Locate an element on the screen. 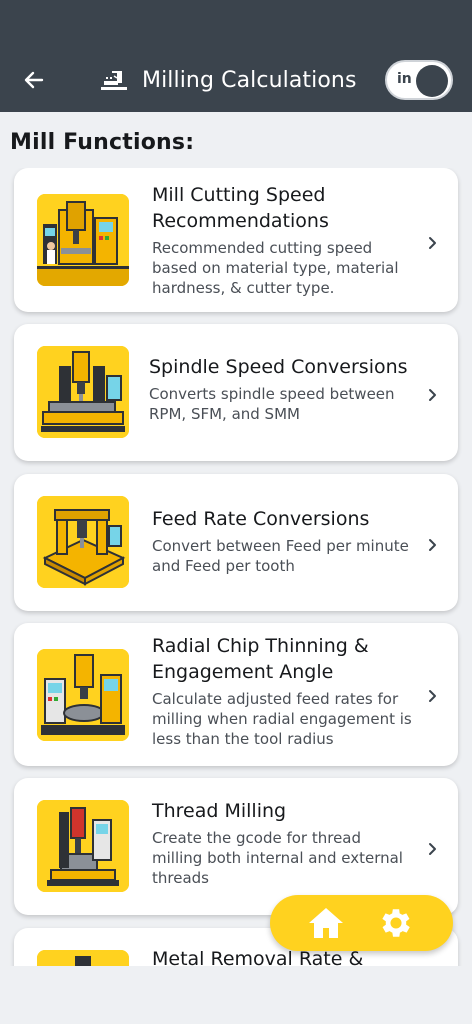 This screenshot has width=472, height=1024. card-title: Feed Rate Conversions is located at coordinates (261, 519).